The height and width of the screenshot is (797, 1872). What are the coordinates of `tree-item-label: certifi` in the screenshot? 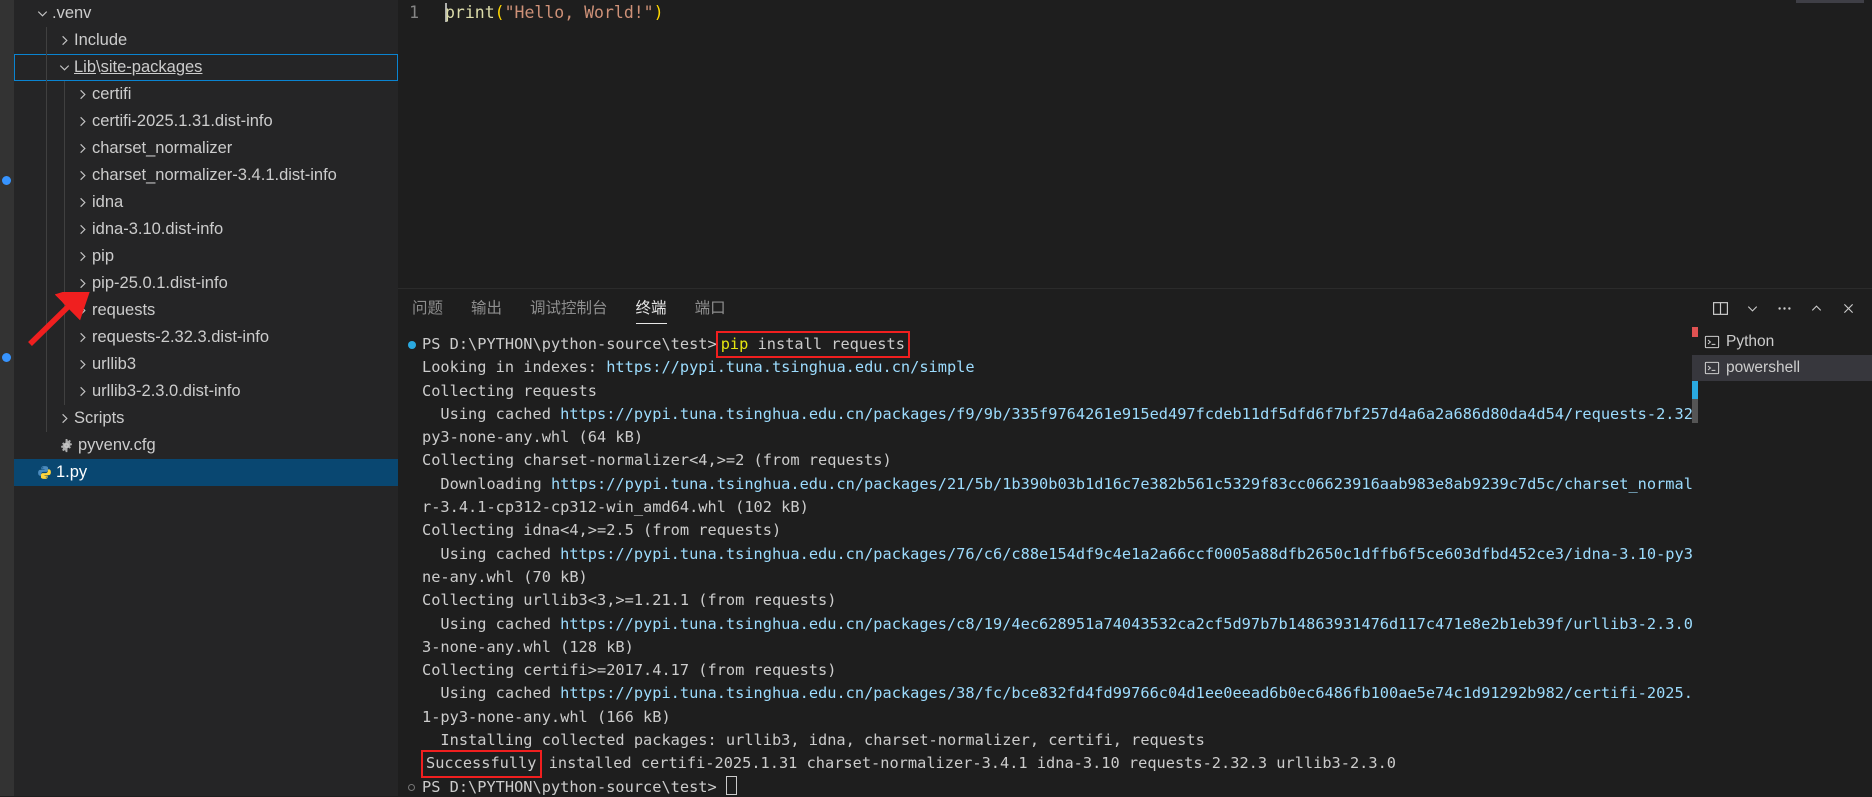 It's located at (112, 94).